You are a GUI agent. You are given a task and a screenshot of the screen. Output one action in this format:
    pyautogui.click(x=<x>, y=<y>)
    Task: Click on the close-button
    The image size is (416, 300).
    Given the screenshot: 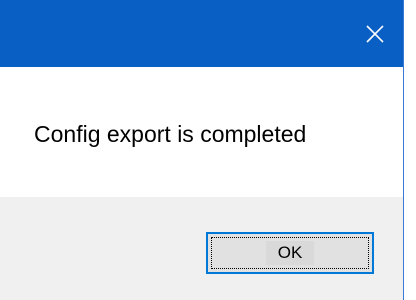 What is the action you would take?
    pyautogui.click(x=375, y=33)
    